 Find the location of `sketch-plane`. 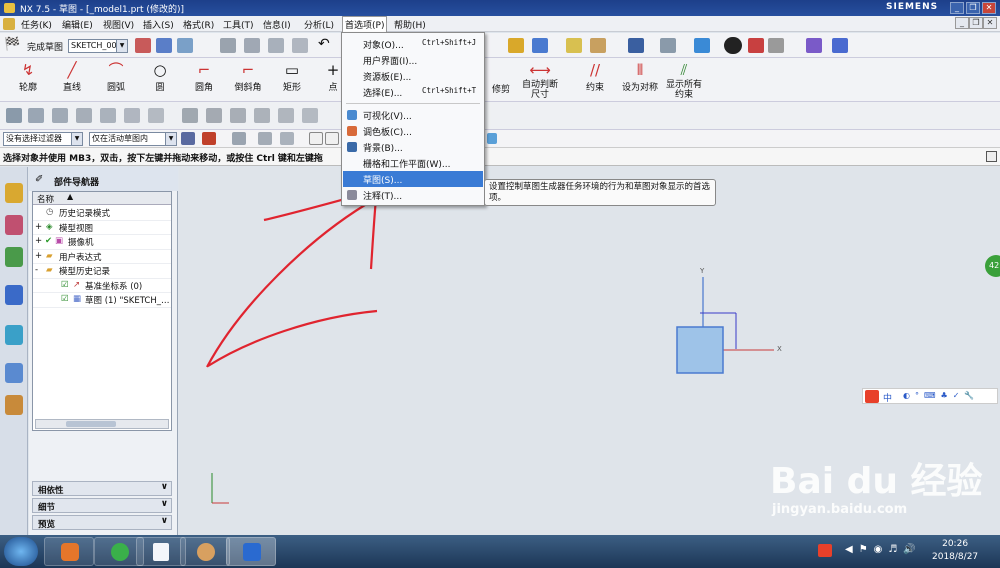

sketch-plane is located at coordinates (700, 350).